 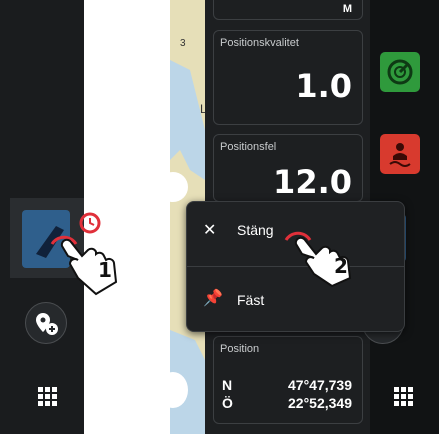 What do you see at coordinates (320, 403) in the screenshot?
I see `longitude-value: 22°52,349` at bounding box center [320, 403].